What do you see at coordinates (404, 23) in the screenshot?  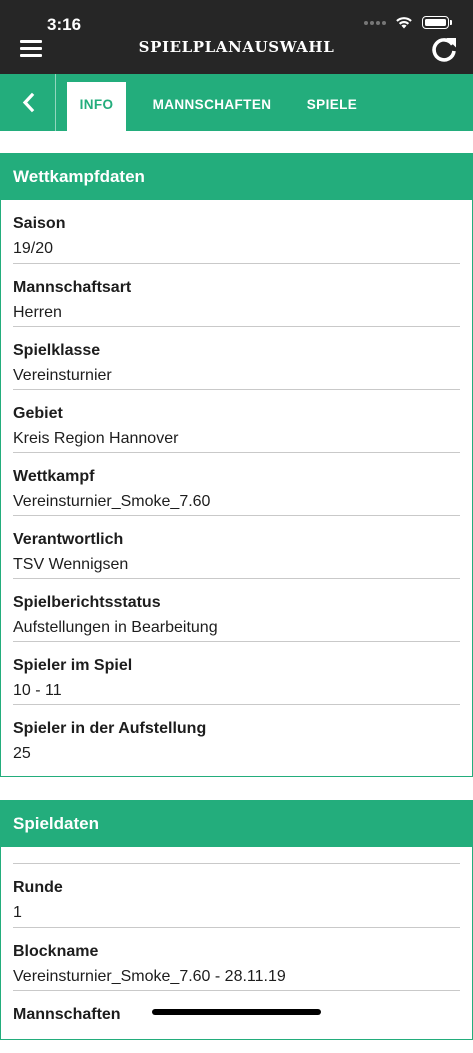 I see `wifi-icon` at bounding box center [404, 23].